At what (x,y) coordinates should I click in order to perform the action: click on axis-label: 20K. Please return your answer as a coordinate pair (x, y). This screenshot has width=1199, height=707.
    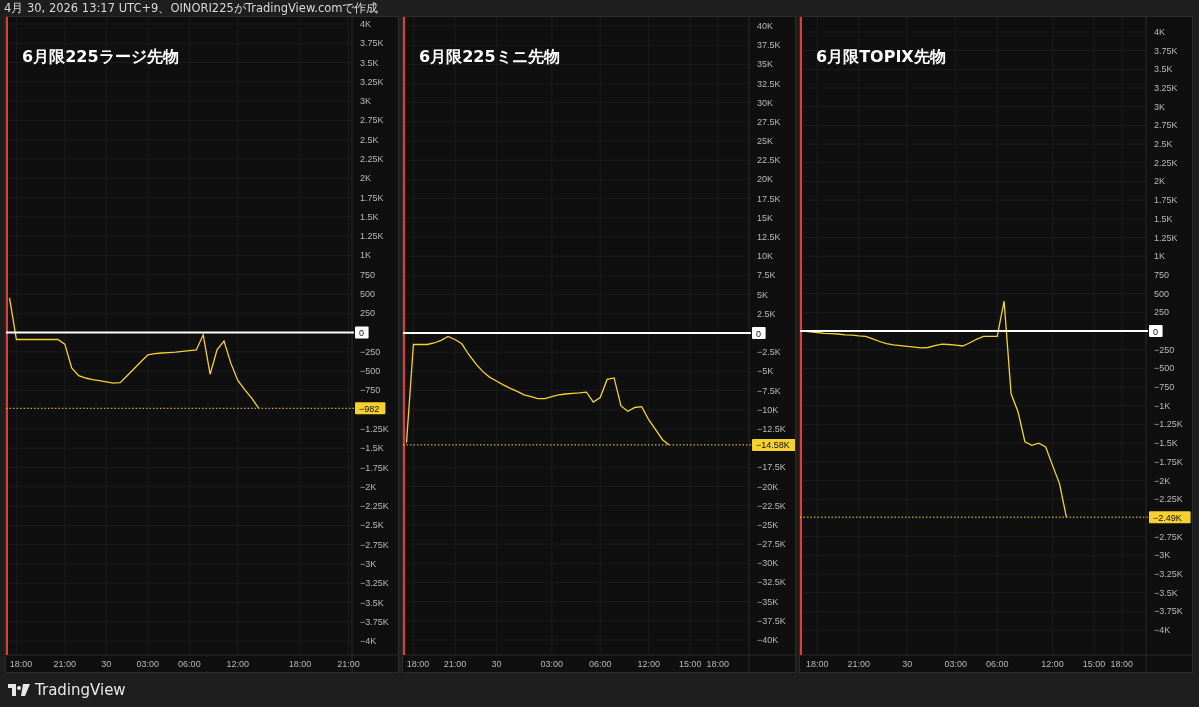
    Looking at the image, I should click on (765, 179).